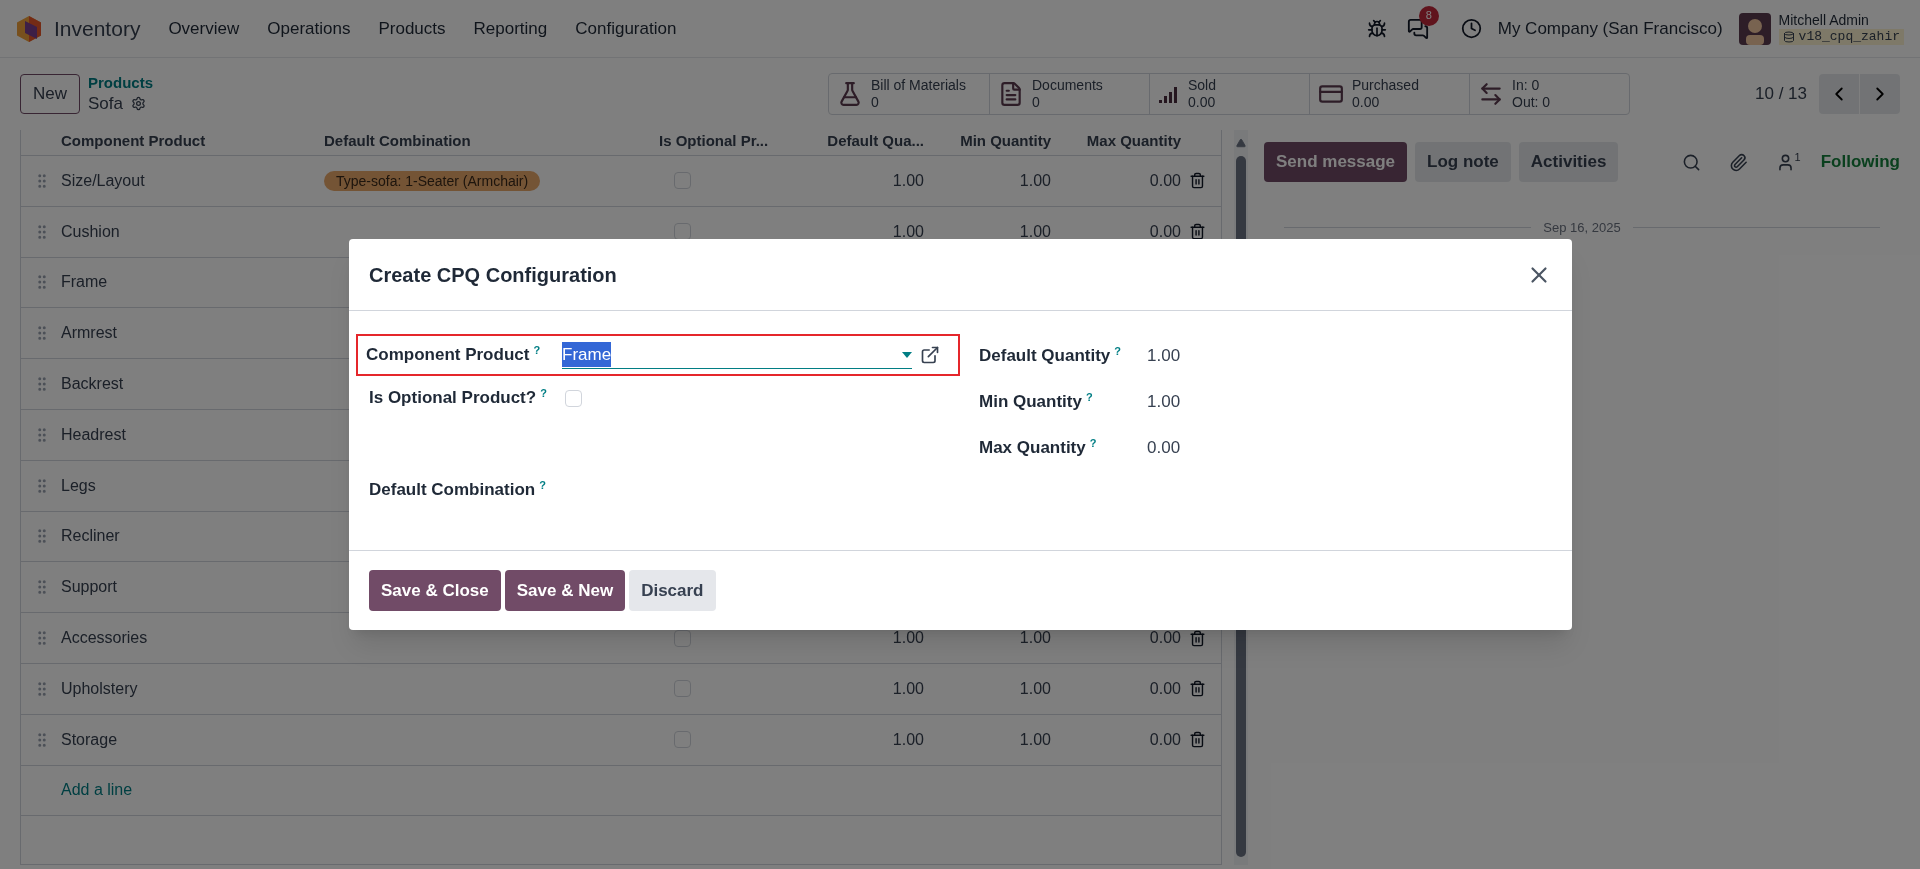  What do you see at coordinates (454, 355) in the screenshot?
I see `field-label: Component Product ?` at bounding box center [454, 355].